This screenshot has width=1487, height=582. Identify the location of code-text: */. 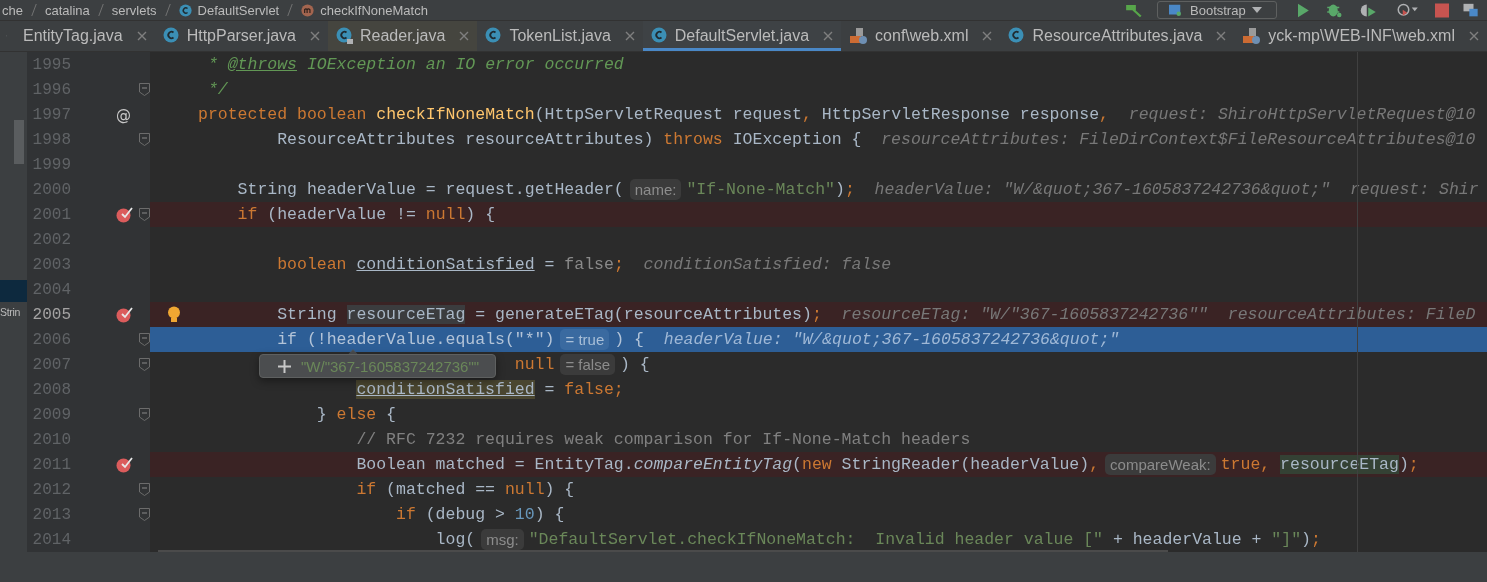
(217, 89).